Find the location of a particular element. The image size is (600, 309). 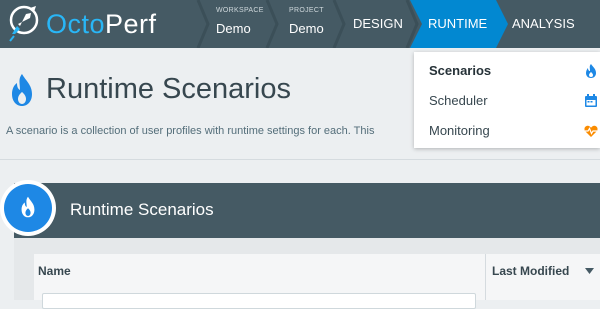

menu-item-scenarios: Scenarios is located at coordinates (507, 71).